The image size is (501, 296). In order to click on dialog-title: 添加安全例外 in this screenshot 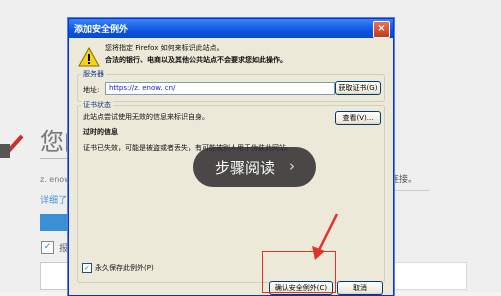, I will do `click(101, 30)`.